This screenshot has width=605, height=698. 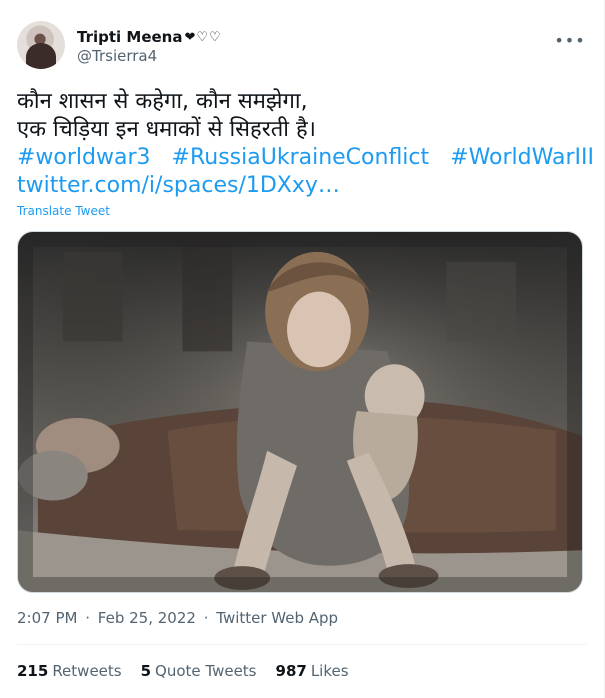 I want to click on retweets-label: Retweets, so click(x=87, y=671).